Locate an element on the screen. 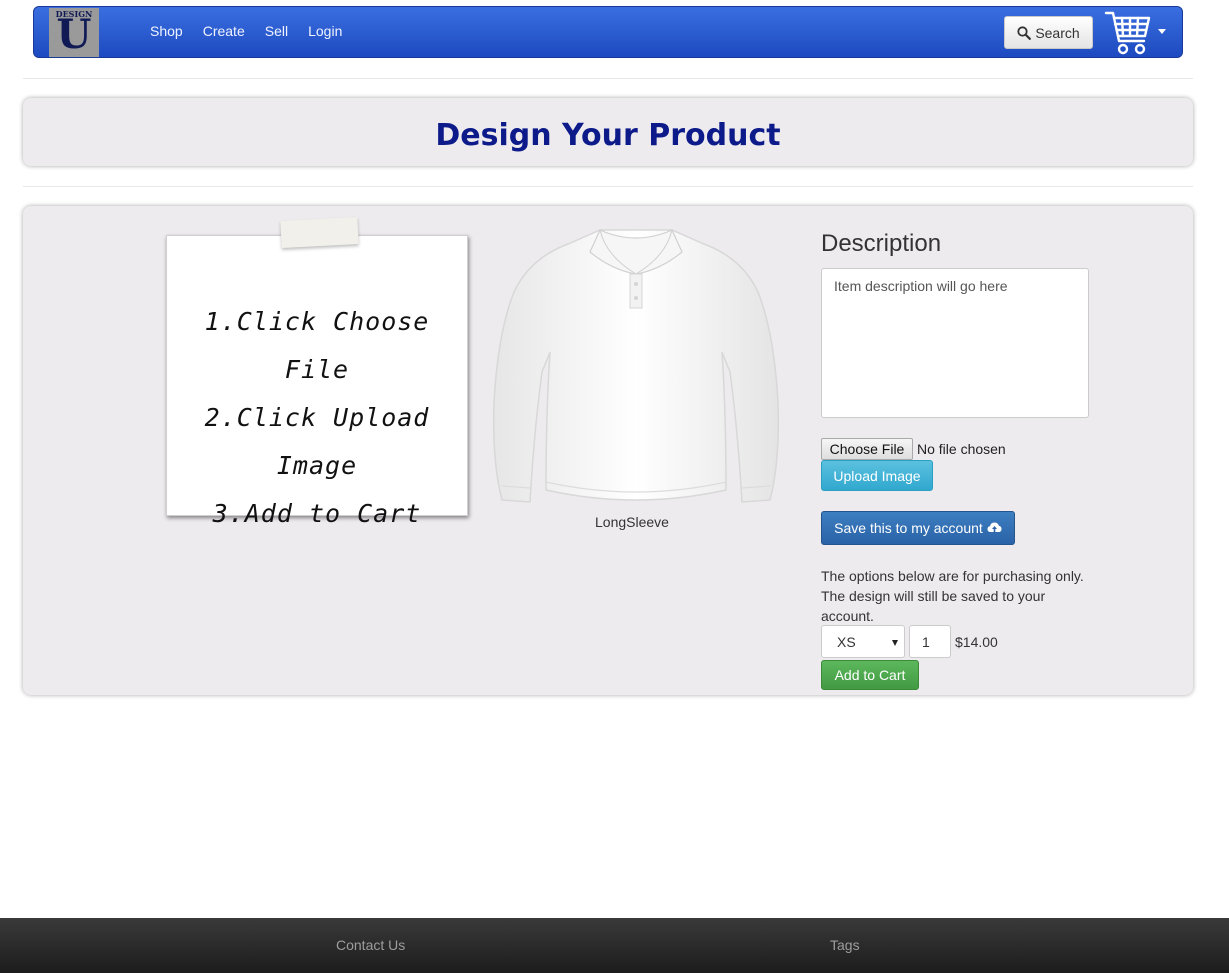 Image resolution: width=1229 pixels, height=973 pixels. file-status: No file chosen is located at coordinates (961, 449).